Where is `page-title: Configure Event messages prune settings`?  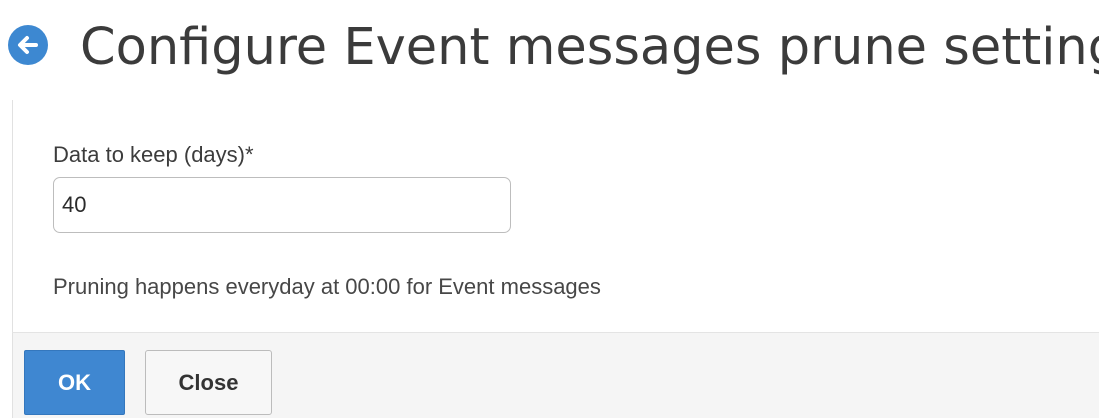 page-title: Configure Event messages prune settings is located at coordinates (589, 47).